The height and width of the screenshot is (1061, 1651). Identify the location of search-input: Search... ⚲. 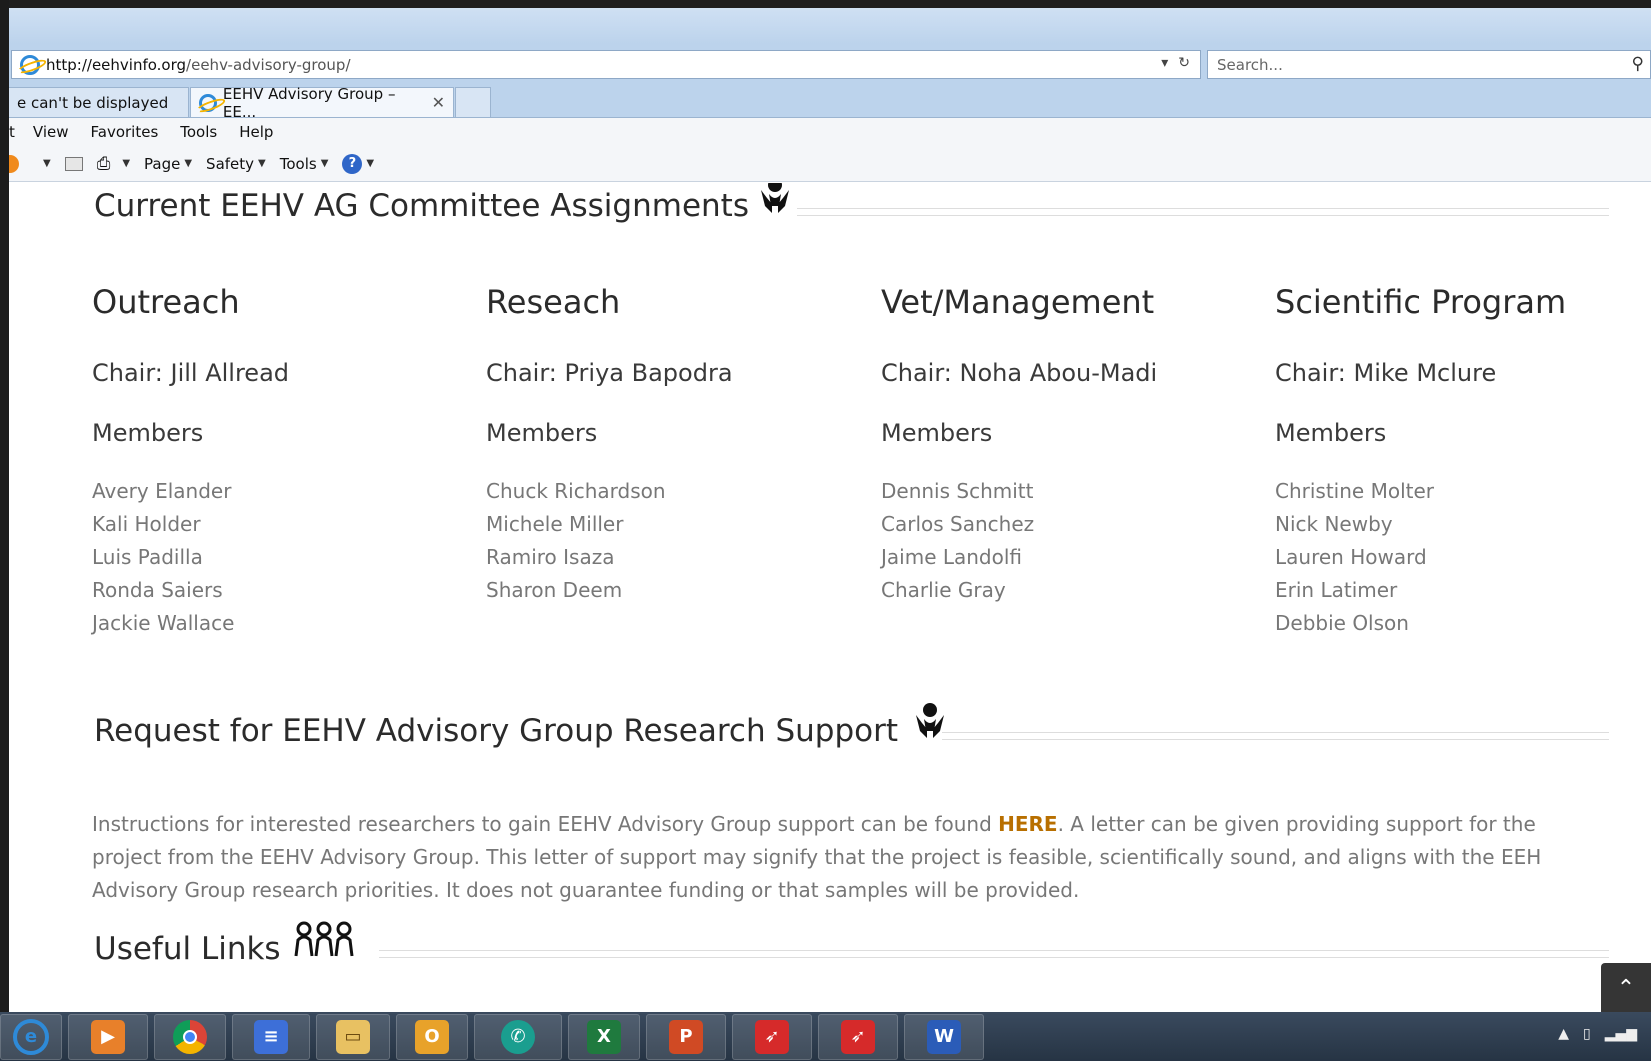
(1429, 64).